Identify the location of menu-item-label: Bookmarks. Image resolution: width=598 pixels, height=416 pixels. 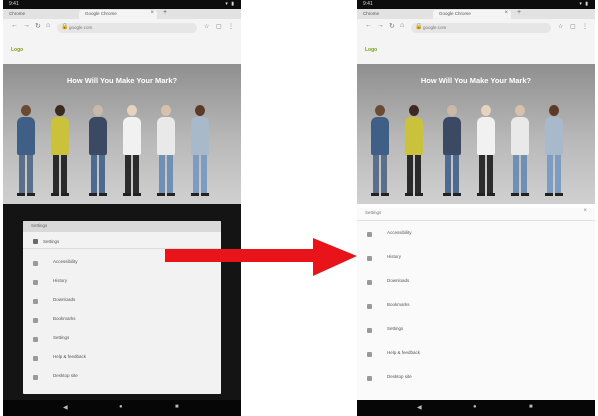
(64, 318).